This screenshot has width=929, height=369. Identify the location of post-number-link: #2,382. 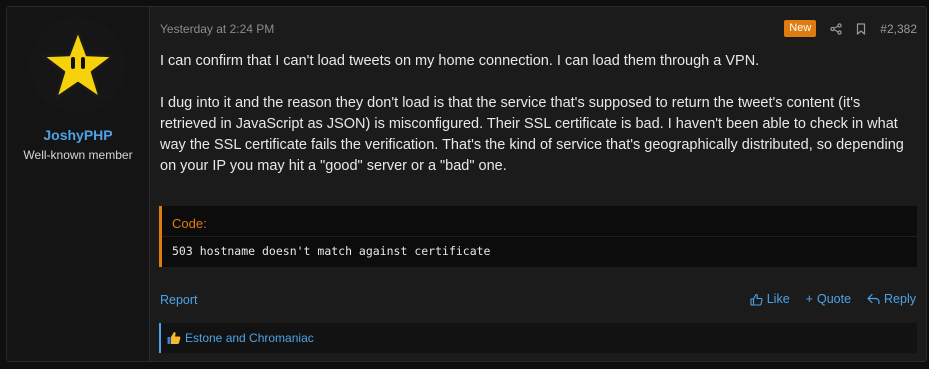
(898, 29).